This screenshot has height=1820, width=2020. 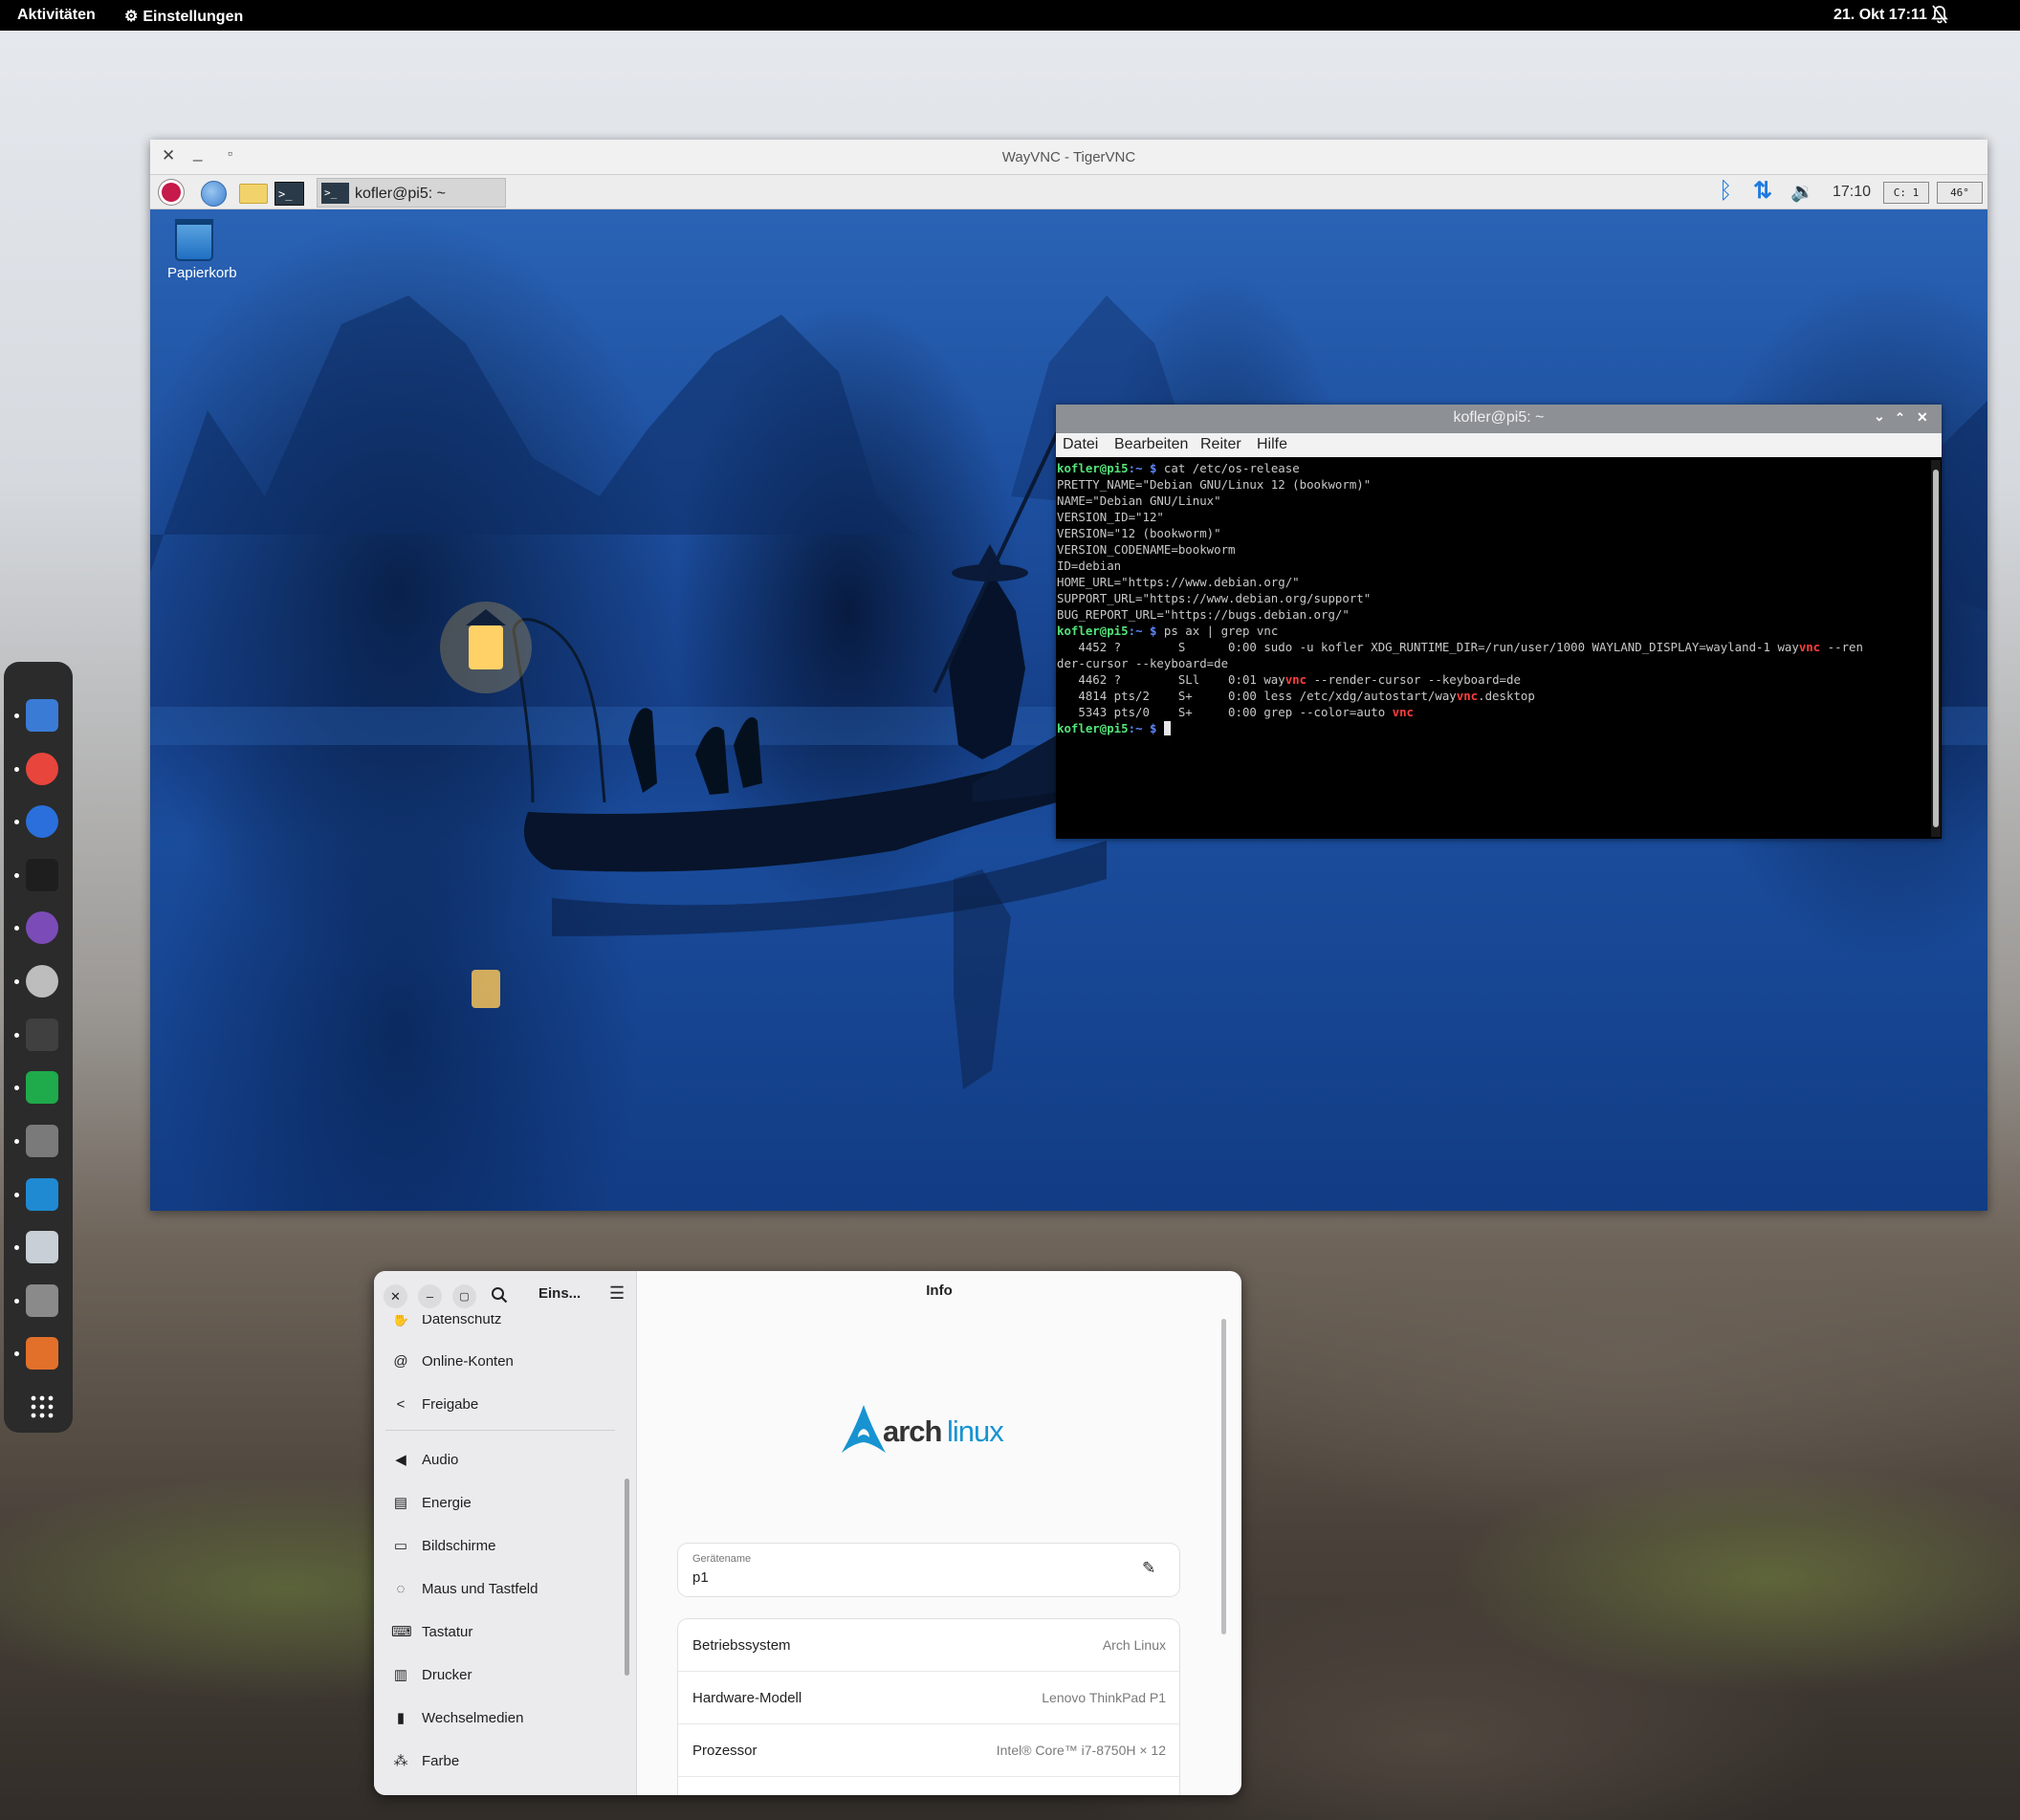 What do you see at coordinates (451, 1404) in the screenshot?
I see `sidebar-item-label: Freigabe` at bounding box center [451, 1404].